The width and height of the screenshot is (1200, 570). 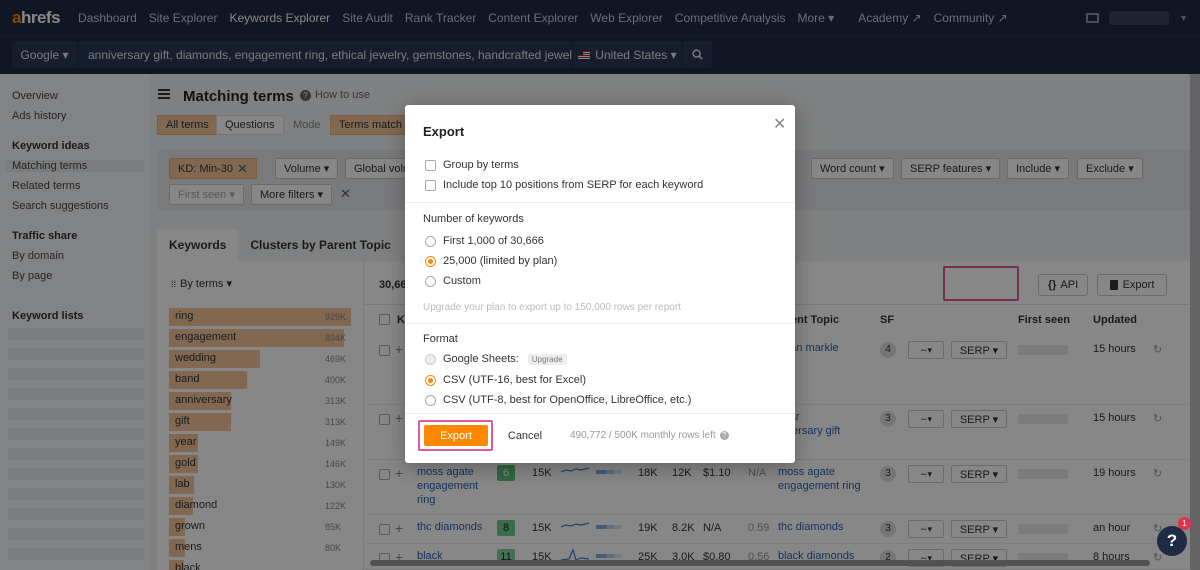 I want to click on help-button: ?, so click(x=1172, y=541).